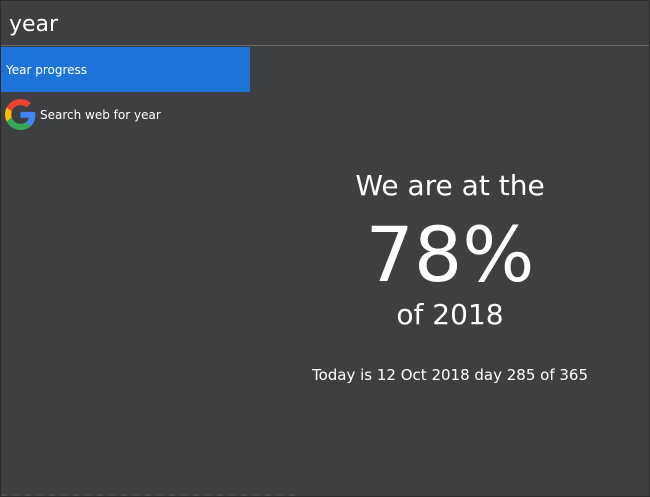 The width and height of the screenshot is (650, 497). I want to click on results-list: Year progress Search web for year, so click(125, 92).